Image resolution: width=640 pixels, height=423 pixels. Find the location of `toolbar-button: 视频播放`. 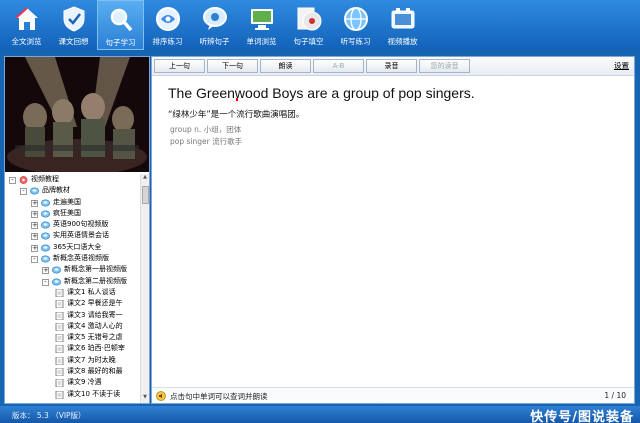

toolbar-button: 视频播放 is located at coordinates (402, 25).